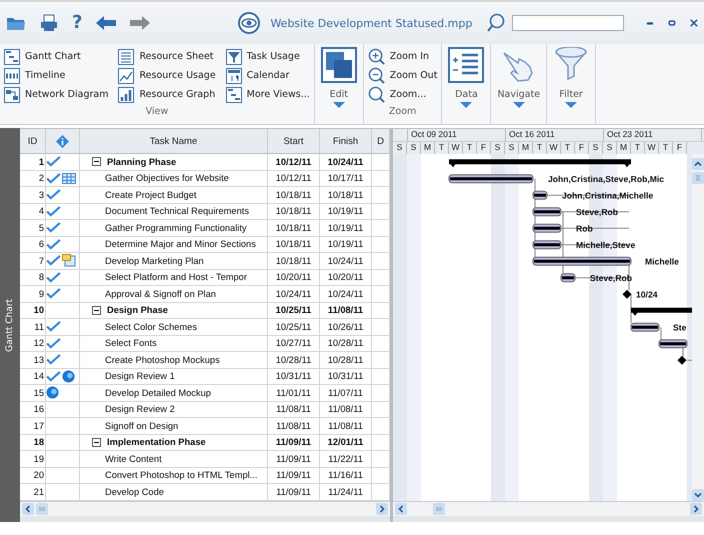 This screenshot has height=535, width=704. Describe the element at coordinates (56, 56) in the screenshot. I see `view-button: Gantt Chart` at that location.